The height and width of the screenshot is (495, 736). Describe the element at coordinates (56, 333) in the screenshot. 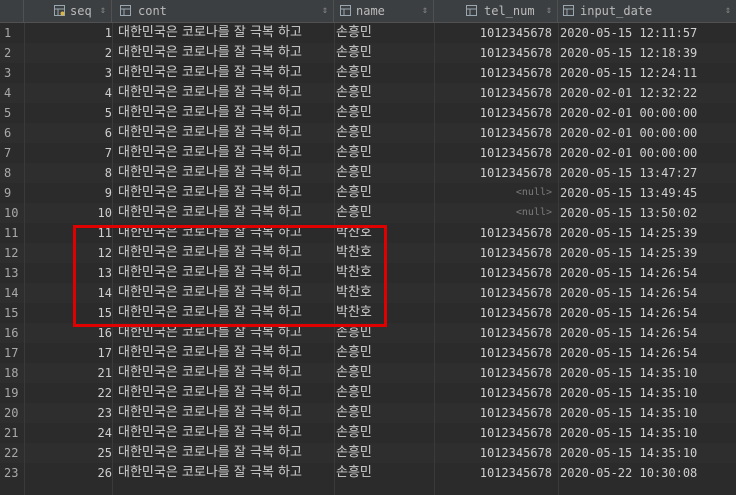

I see `cell-seq: 16` at that location.